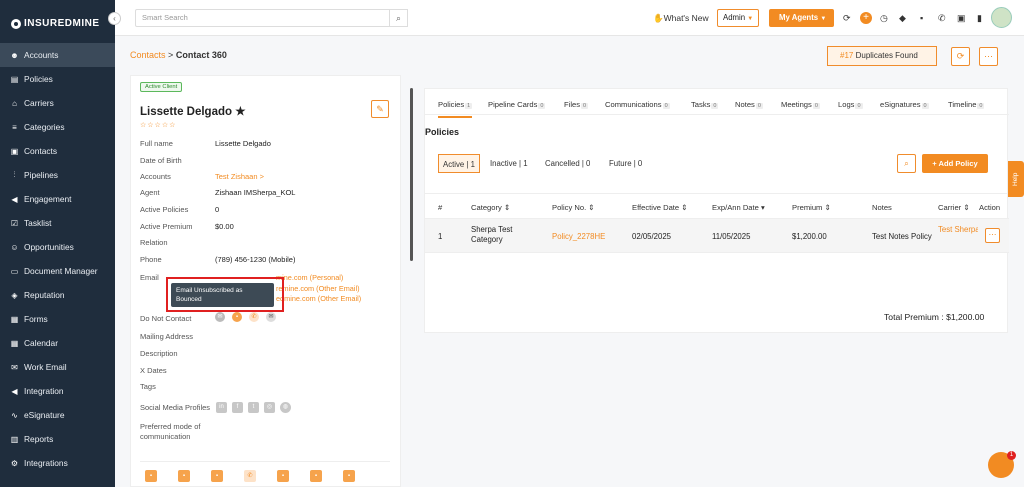  What do you see at coordinates (57, 199) in the screenshot?
I see `sidebar-item-engagement: ◀ Engagement` at bounding box center [57, 199].